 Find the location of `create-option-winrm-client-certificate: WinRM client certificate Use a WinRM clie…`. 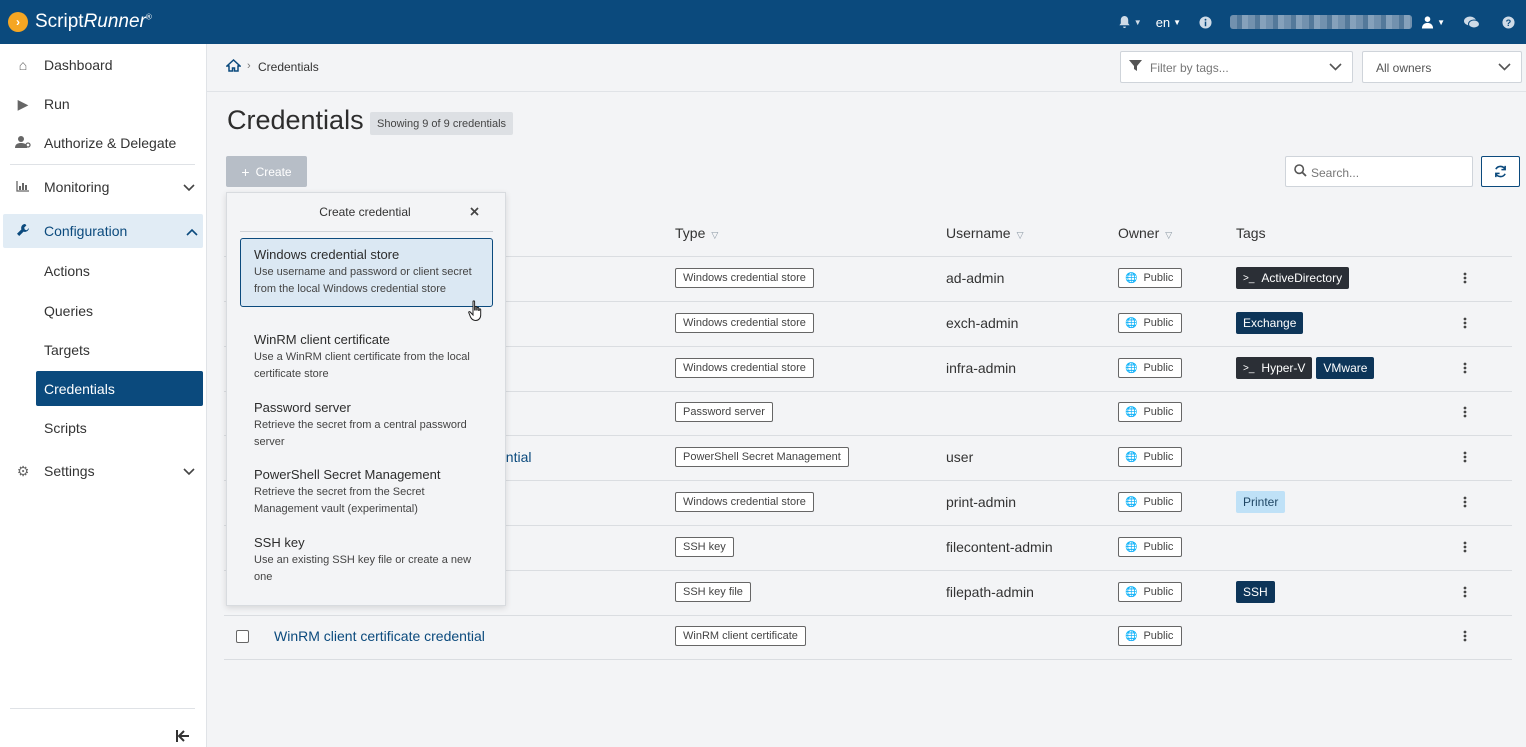

create-option-winrm-client-certificate: WinRM client certificate Use a WinRM clie… is located at coordinates (366, 357).